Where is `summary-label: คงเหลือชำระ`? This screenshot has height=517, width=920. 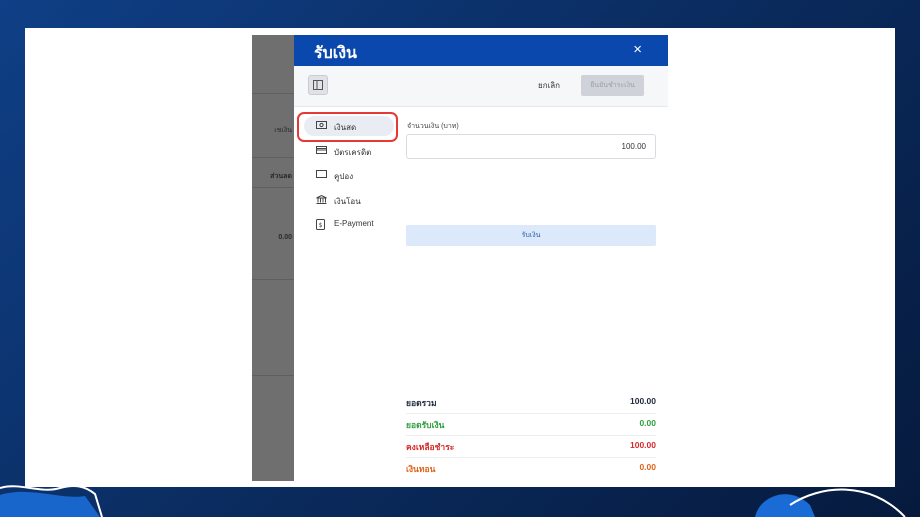
summary-label: คงเหลือชำระ is located at coordinates (430, 447).